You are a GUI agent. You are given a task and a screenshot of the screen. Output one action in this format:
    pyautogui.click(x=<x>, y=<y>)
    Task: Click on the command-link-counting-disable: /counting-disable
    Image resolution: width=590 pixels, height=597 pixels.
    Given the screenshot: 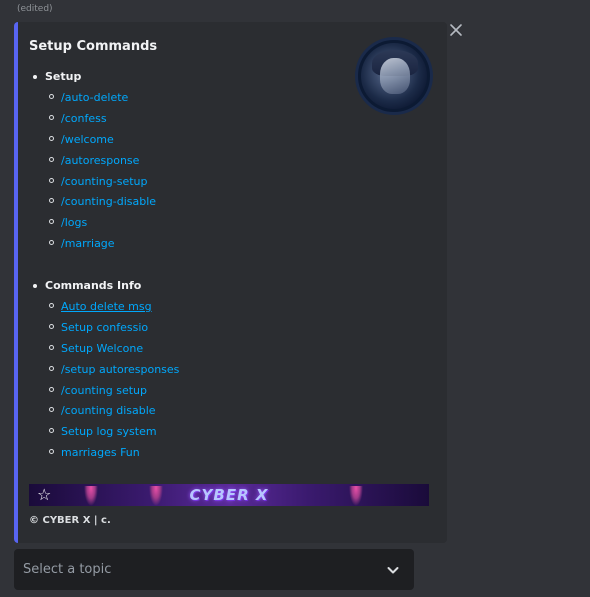 What is the action you would take?
    pyautogui.click(x=102, y=205)
    